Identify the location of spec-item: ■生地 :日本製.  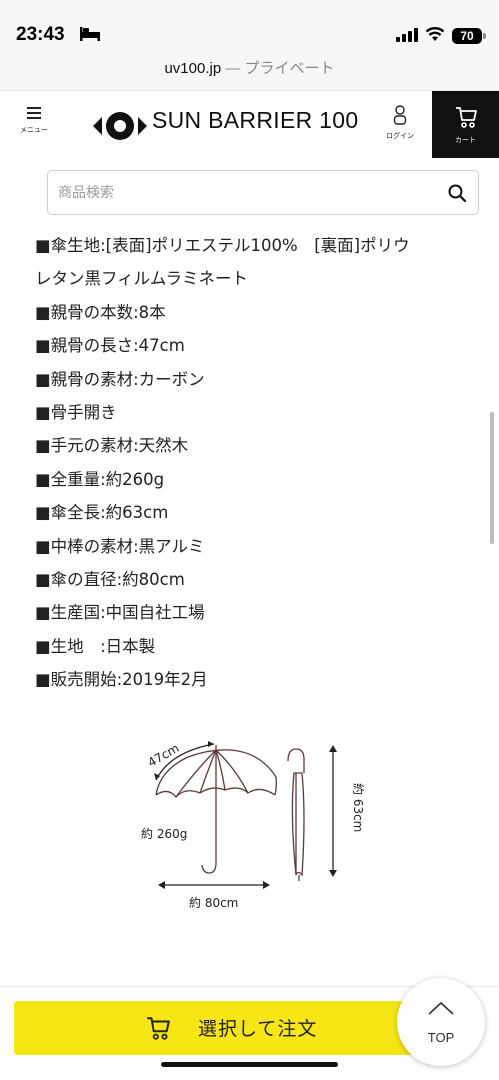
(95, 646).